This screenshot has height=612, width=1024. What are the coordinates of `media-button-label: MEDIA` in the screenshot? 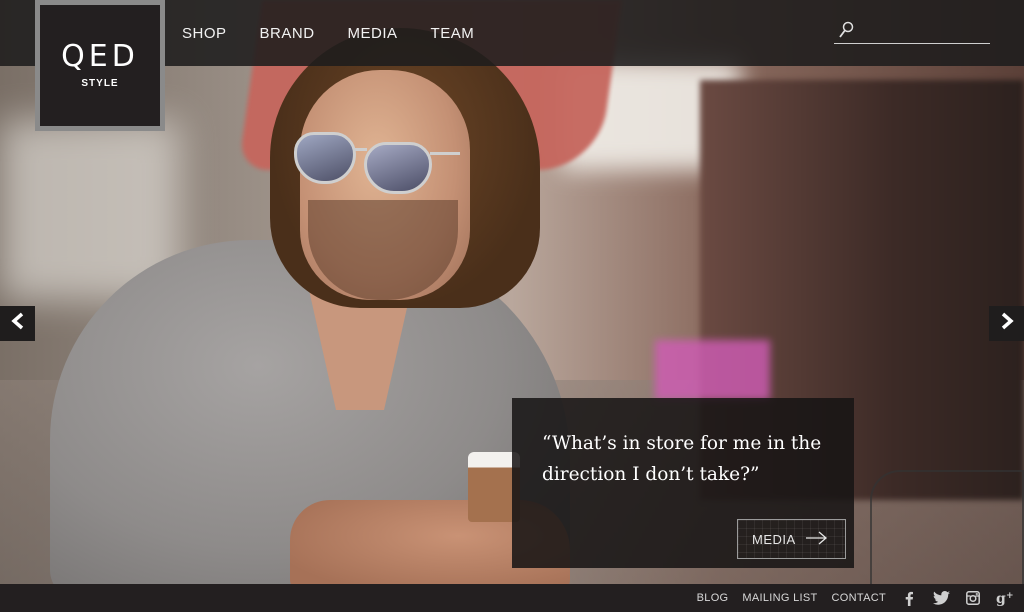 It's located at (774, 539).